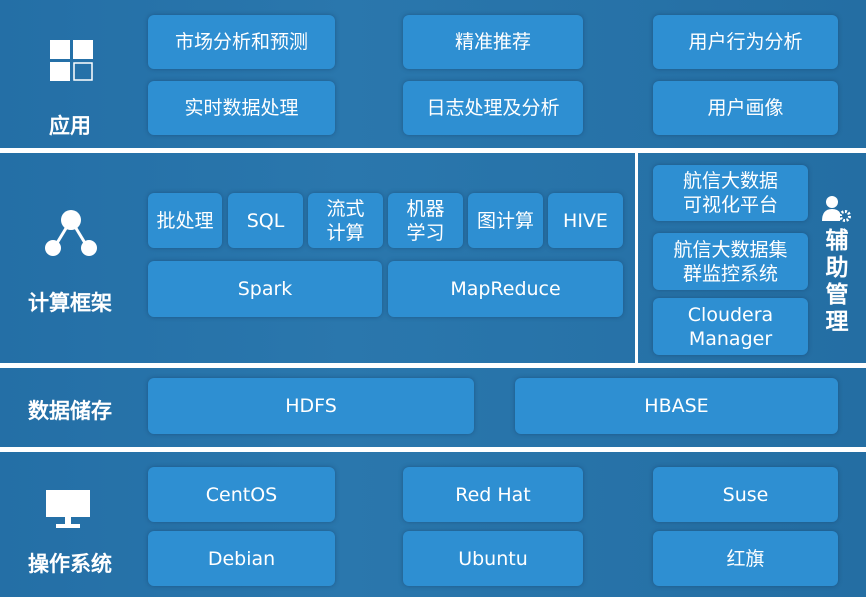 The width and height of the screenshot is (866, 597). I want to click on app-item: 市场分析和预测, so click(241, 42).